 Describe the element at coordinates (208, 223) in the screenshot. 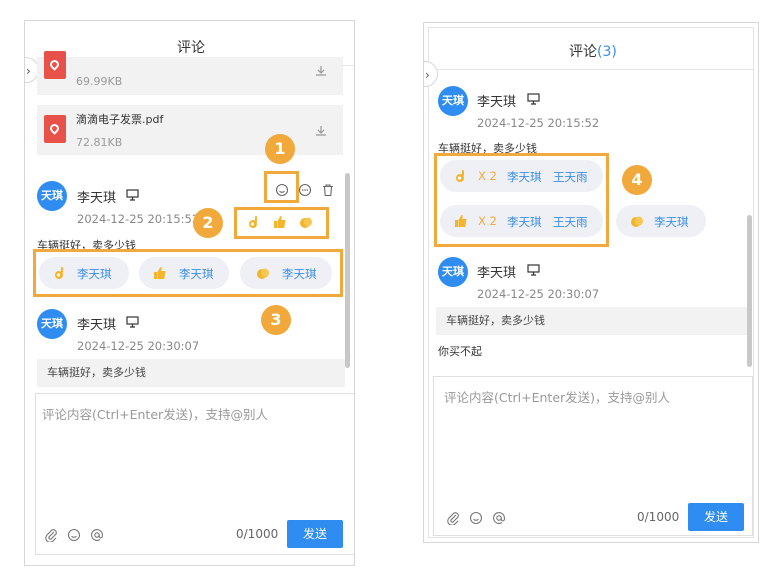

I see `step-badge: 2` at that location.